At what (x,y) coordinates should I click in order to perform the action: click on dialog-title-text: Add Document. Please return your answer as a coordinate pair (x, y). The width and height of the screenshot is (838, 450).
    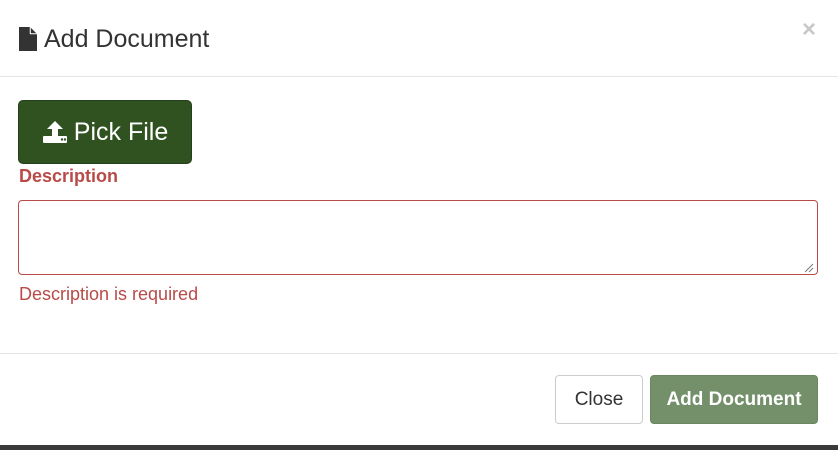
    Looking at the image, I should click on (127, 38).